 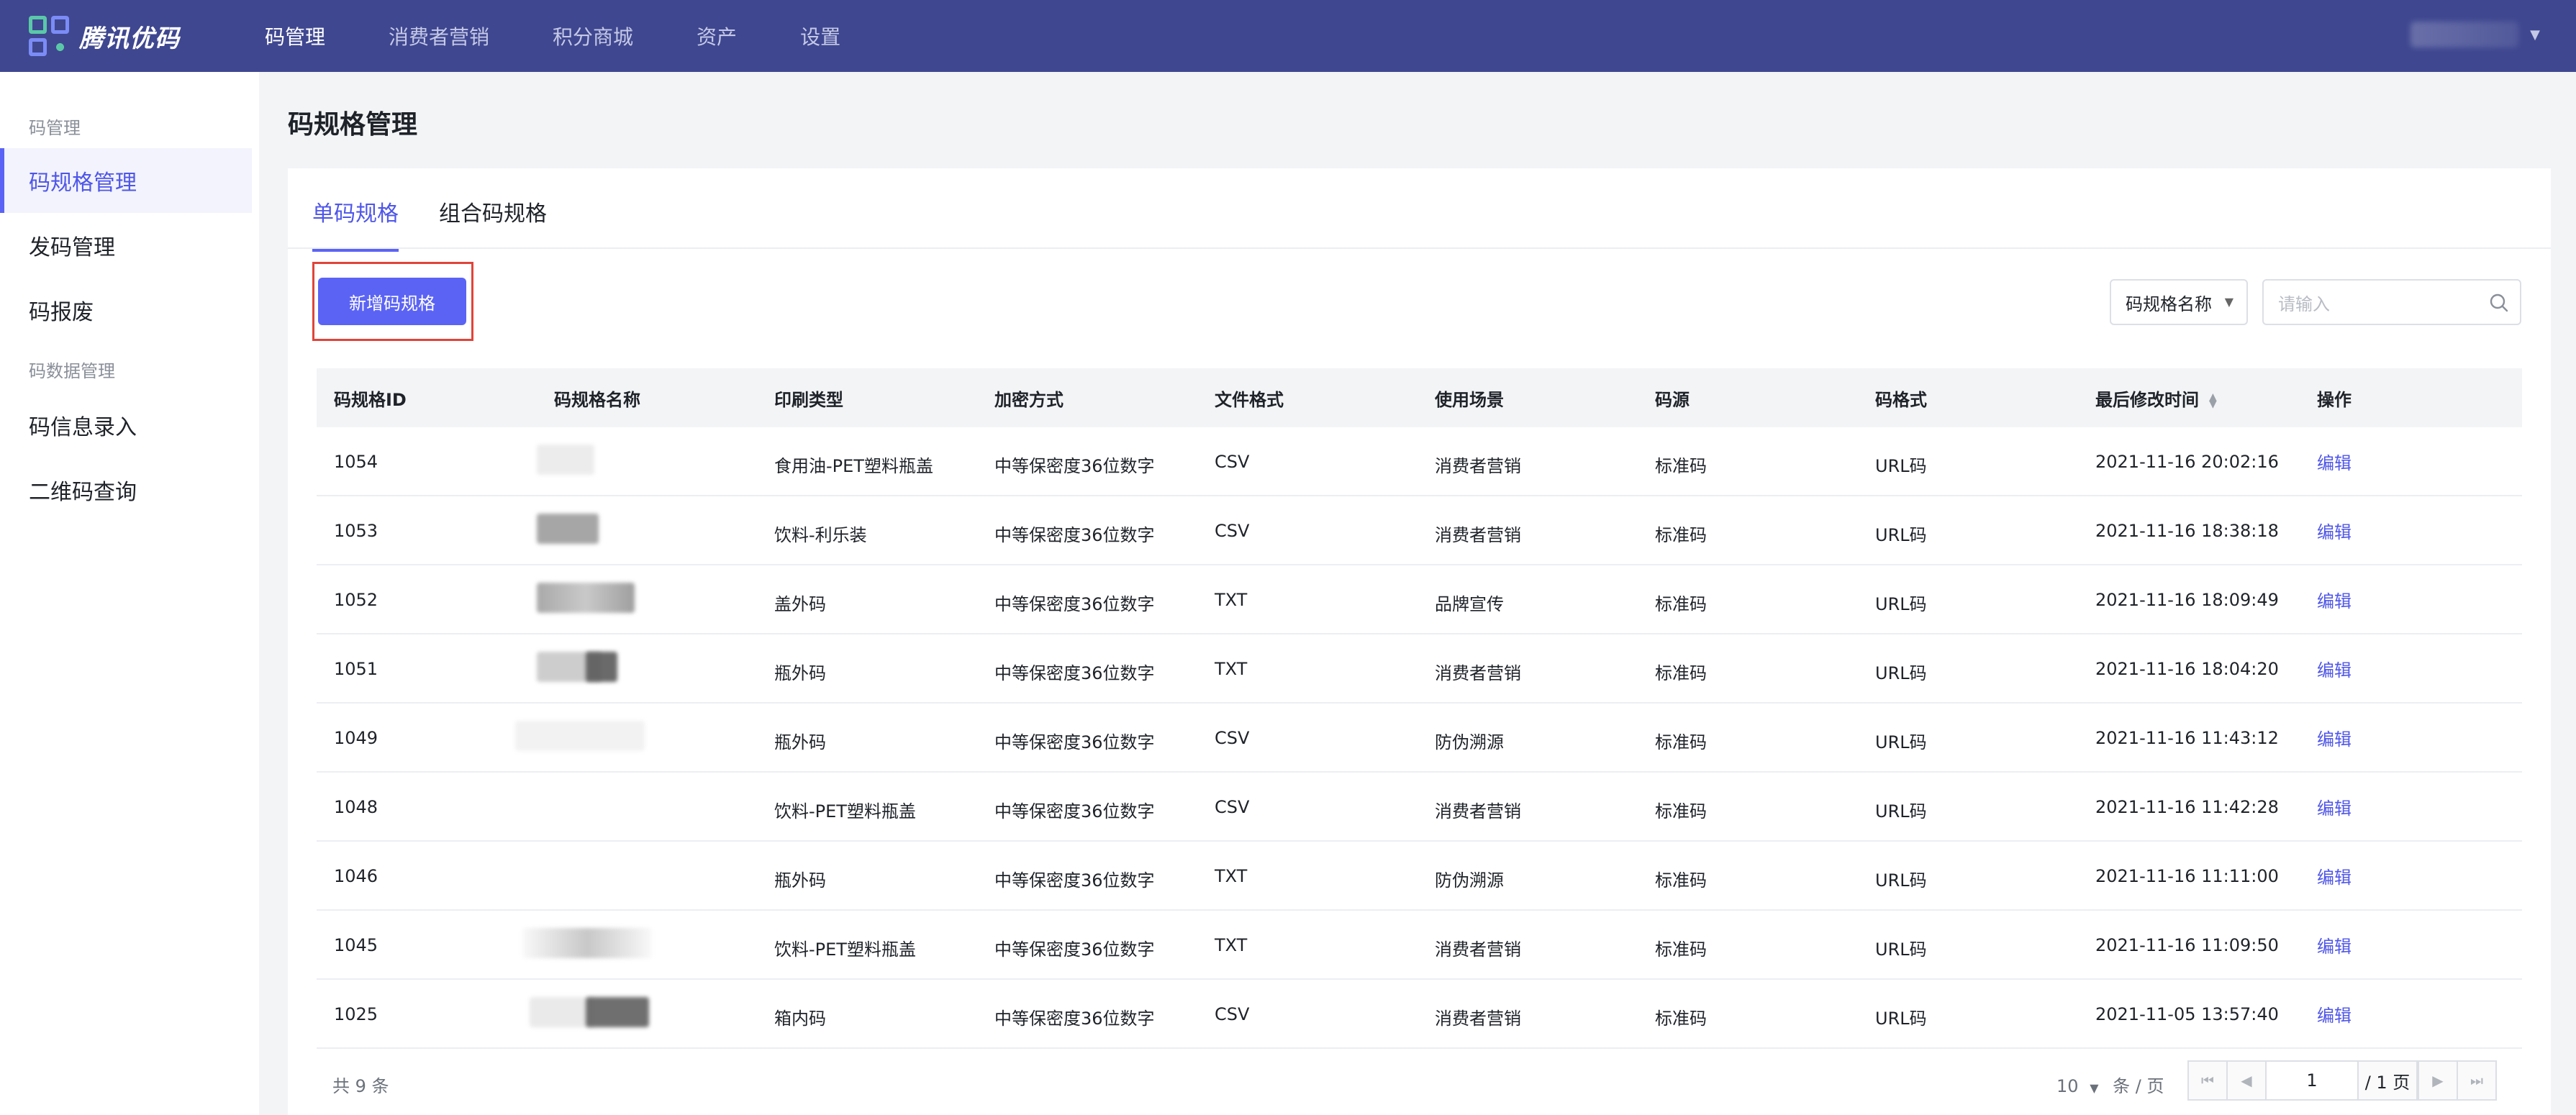 What do you see at coordinates (295, 36) in the screenshot?
I see `topnav-code-management: 码管理` at bounding box center [295, 36].